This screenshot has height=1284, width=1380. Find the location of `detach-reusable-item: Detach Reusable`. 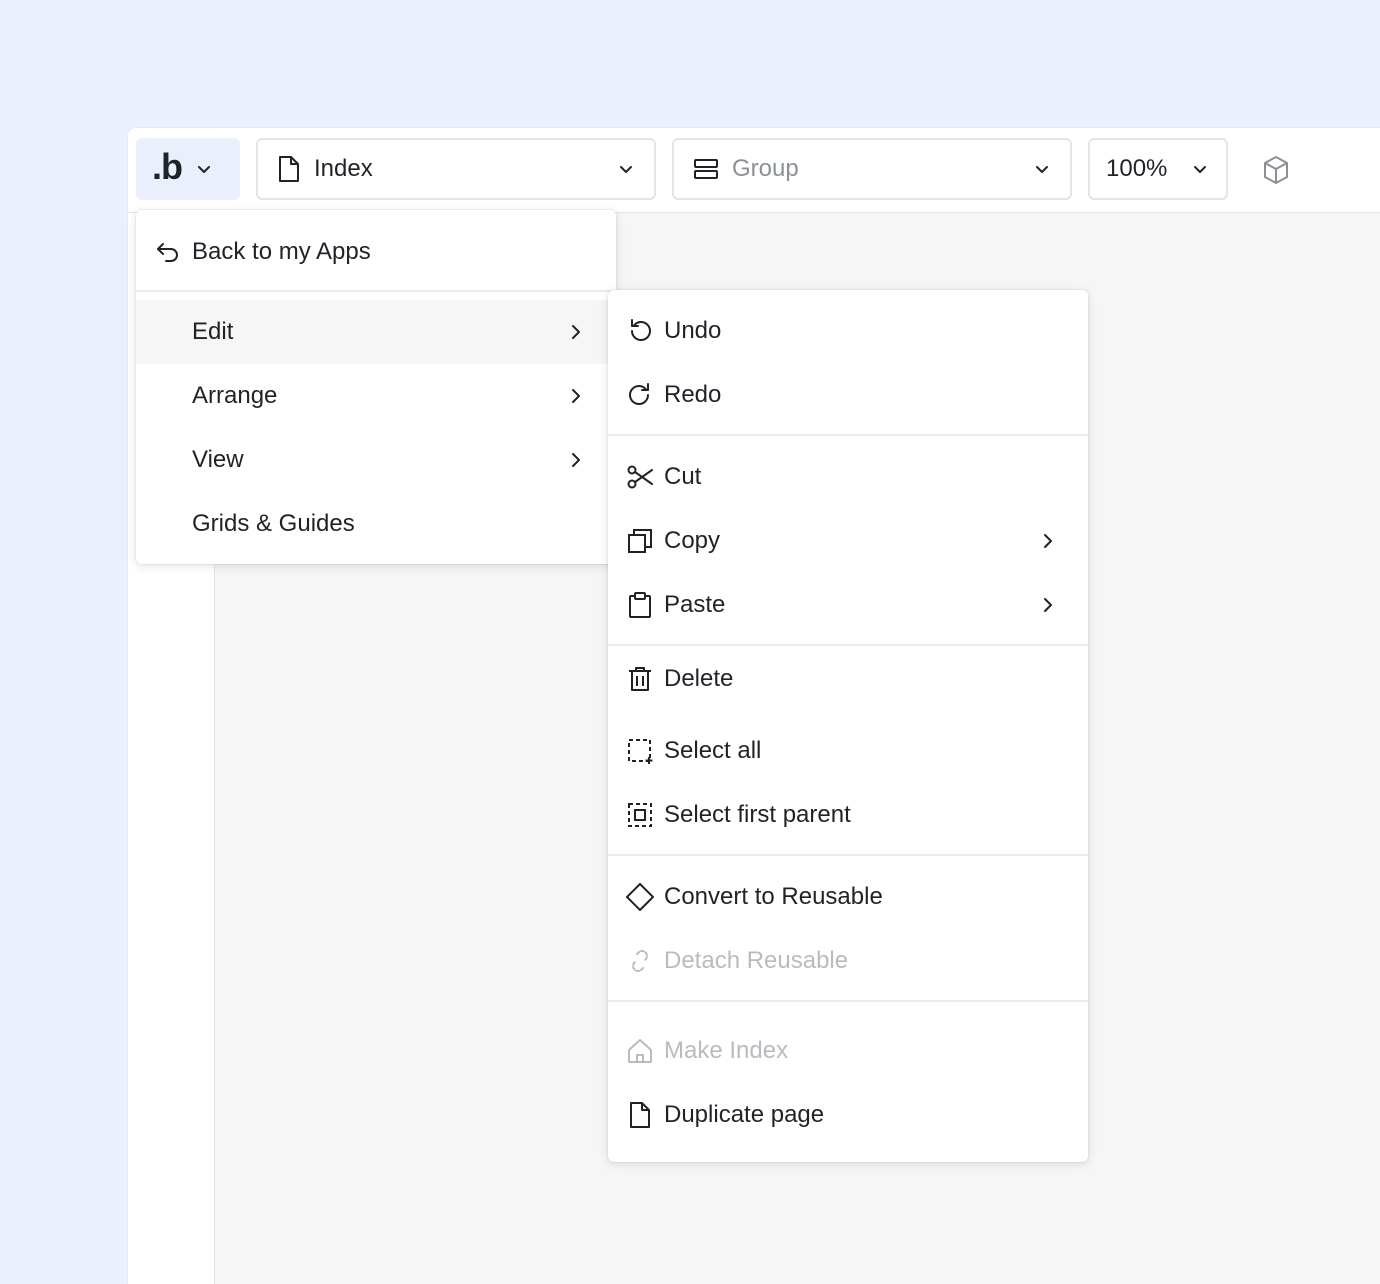

detach-reusable-item: Detach Reusable is located at coordinates (848, 961).